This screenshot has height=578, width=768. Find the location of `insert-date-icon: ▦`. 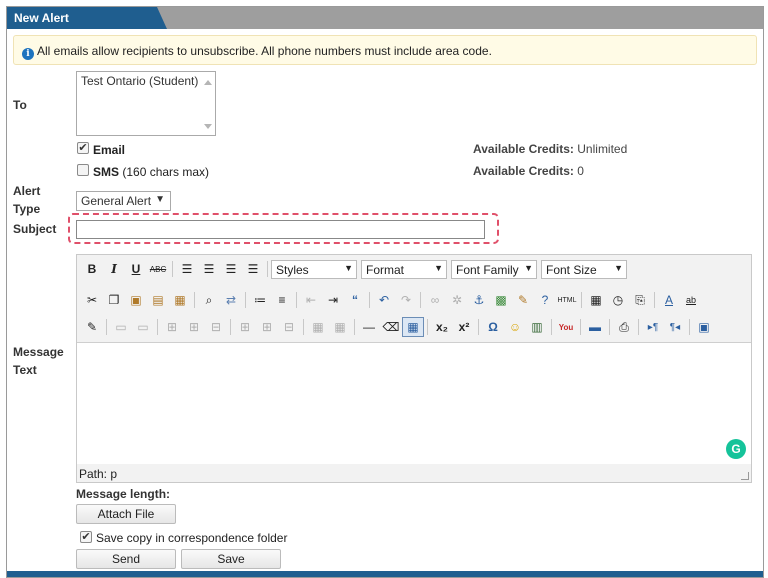

insert-date-icon: ▦ is located at coordinates (596, 300).